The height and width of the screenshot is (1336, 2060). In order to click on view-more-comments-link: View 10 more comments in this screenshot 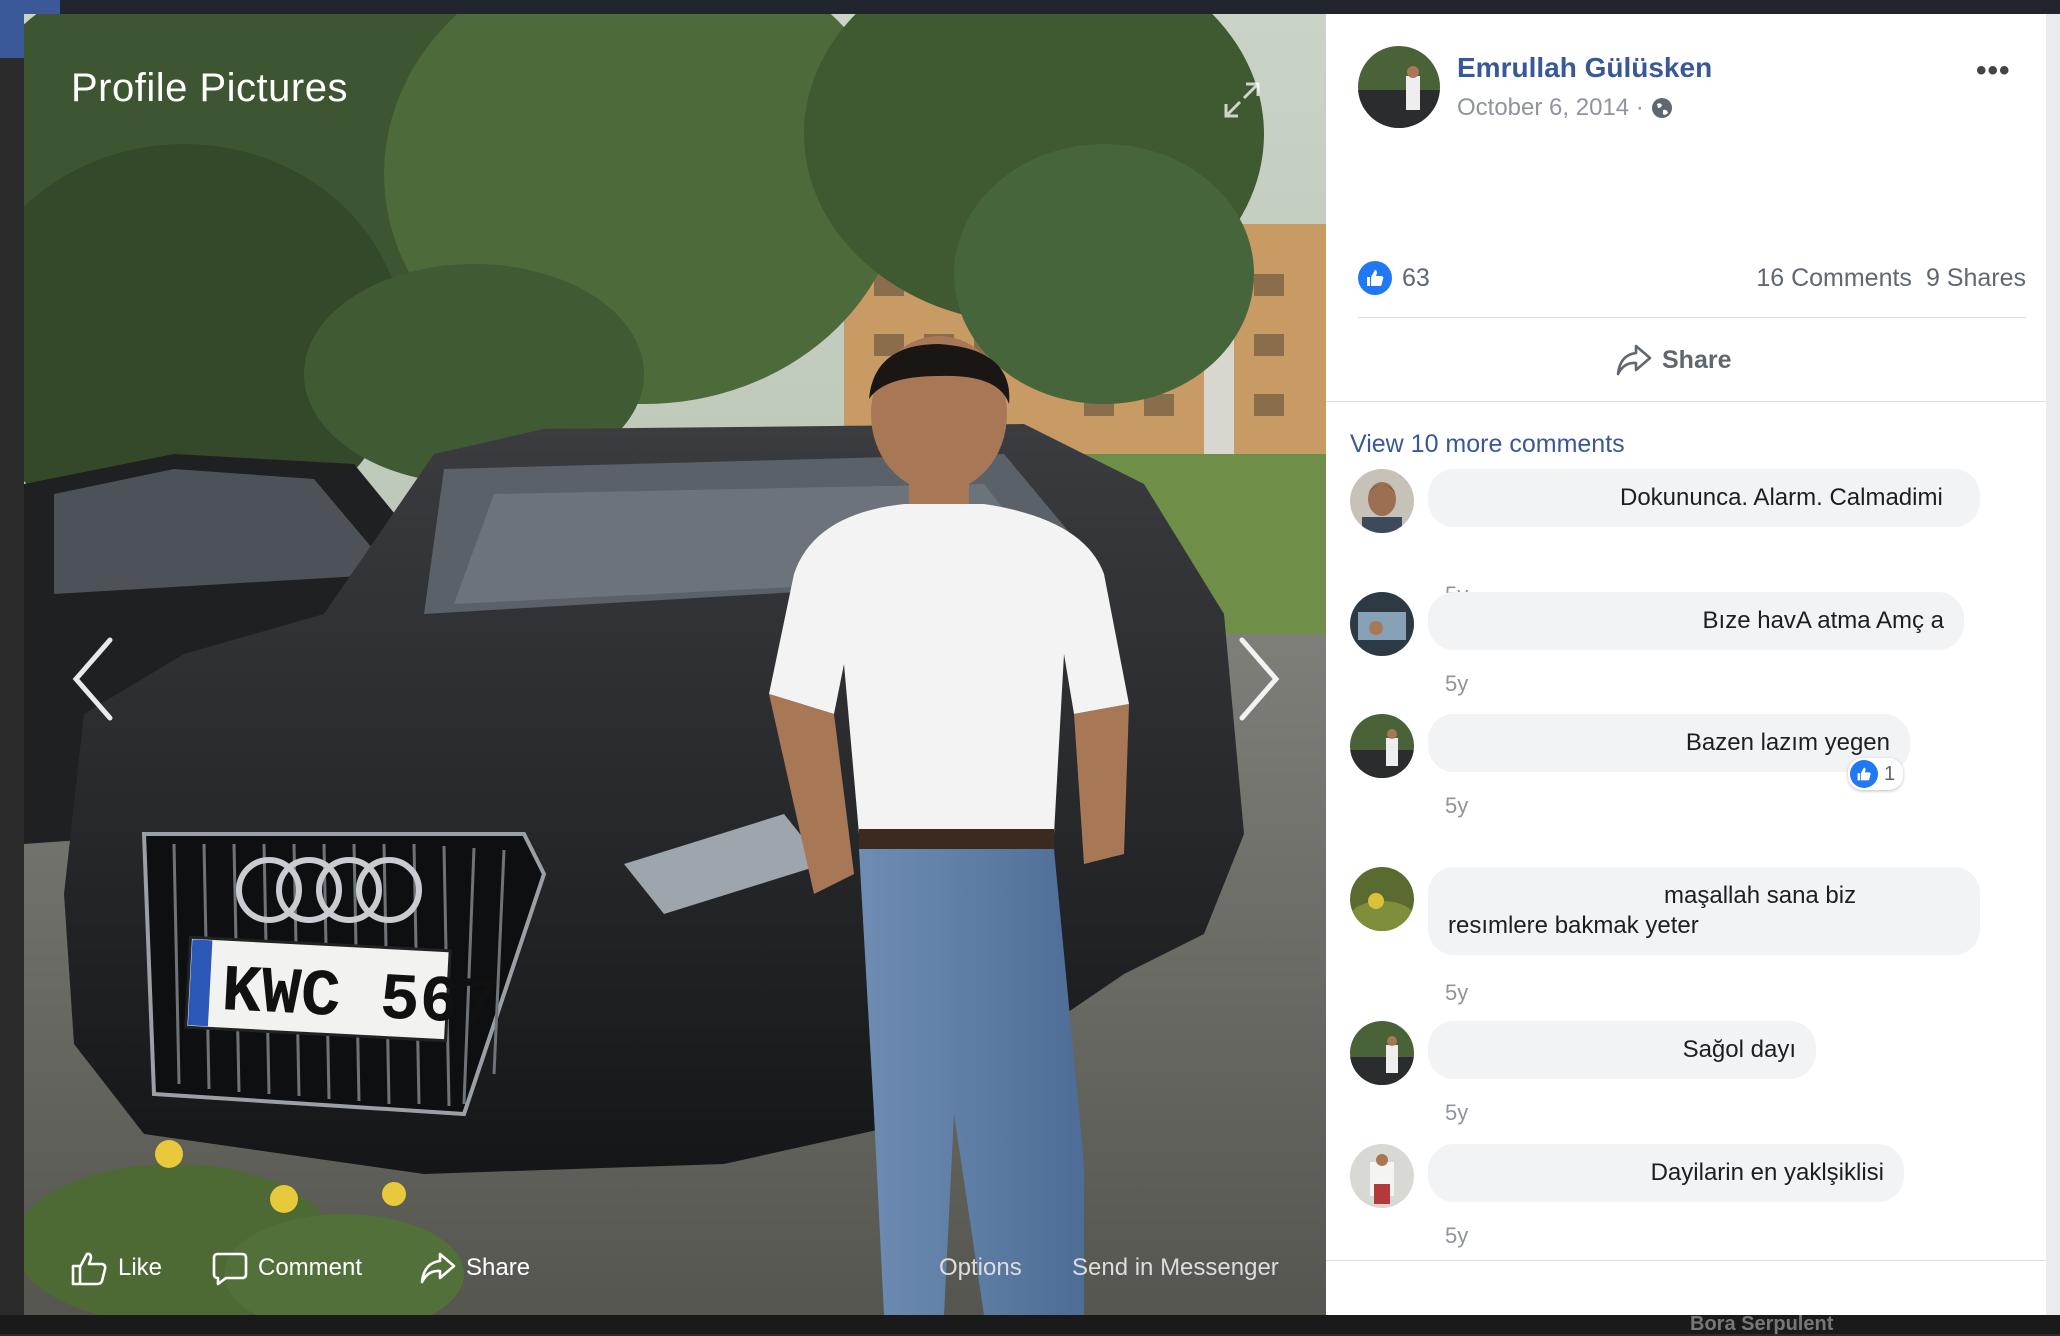, I will do `click(1487, 444)`.